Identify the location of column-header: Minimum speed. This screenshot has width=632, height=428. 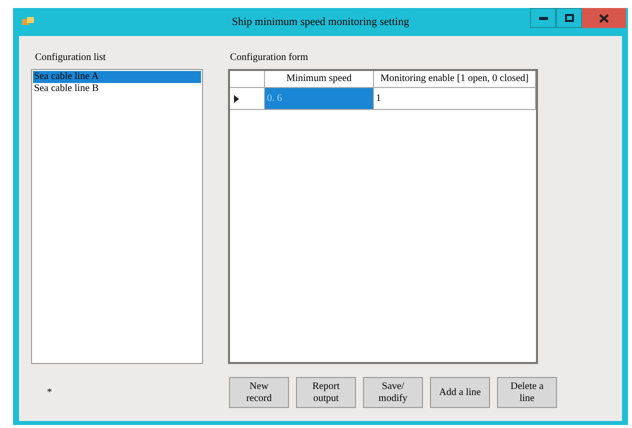
(319, 79).